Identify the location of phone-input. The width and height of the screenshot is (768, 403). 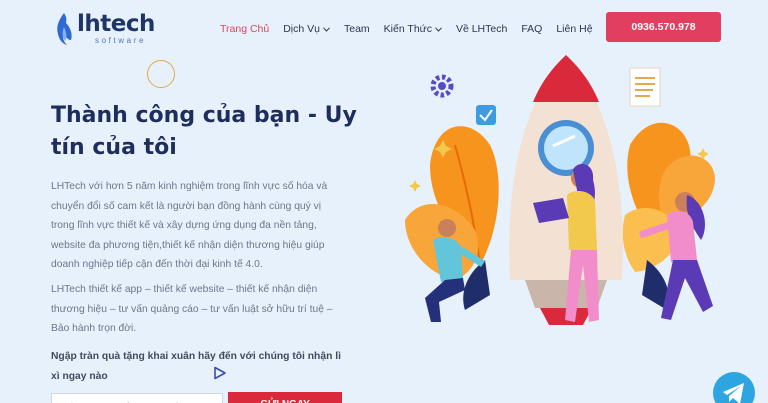
(137, 398).